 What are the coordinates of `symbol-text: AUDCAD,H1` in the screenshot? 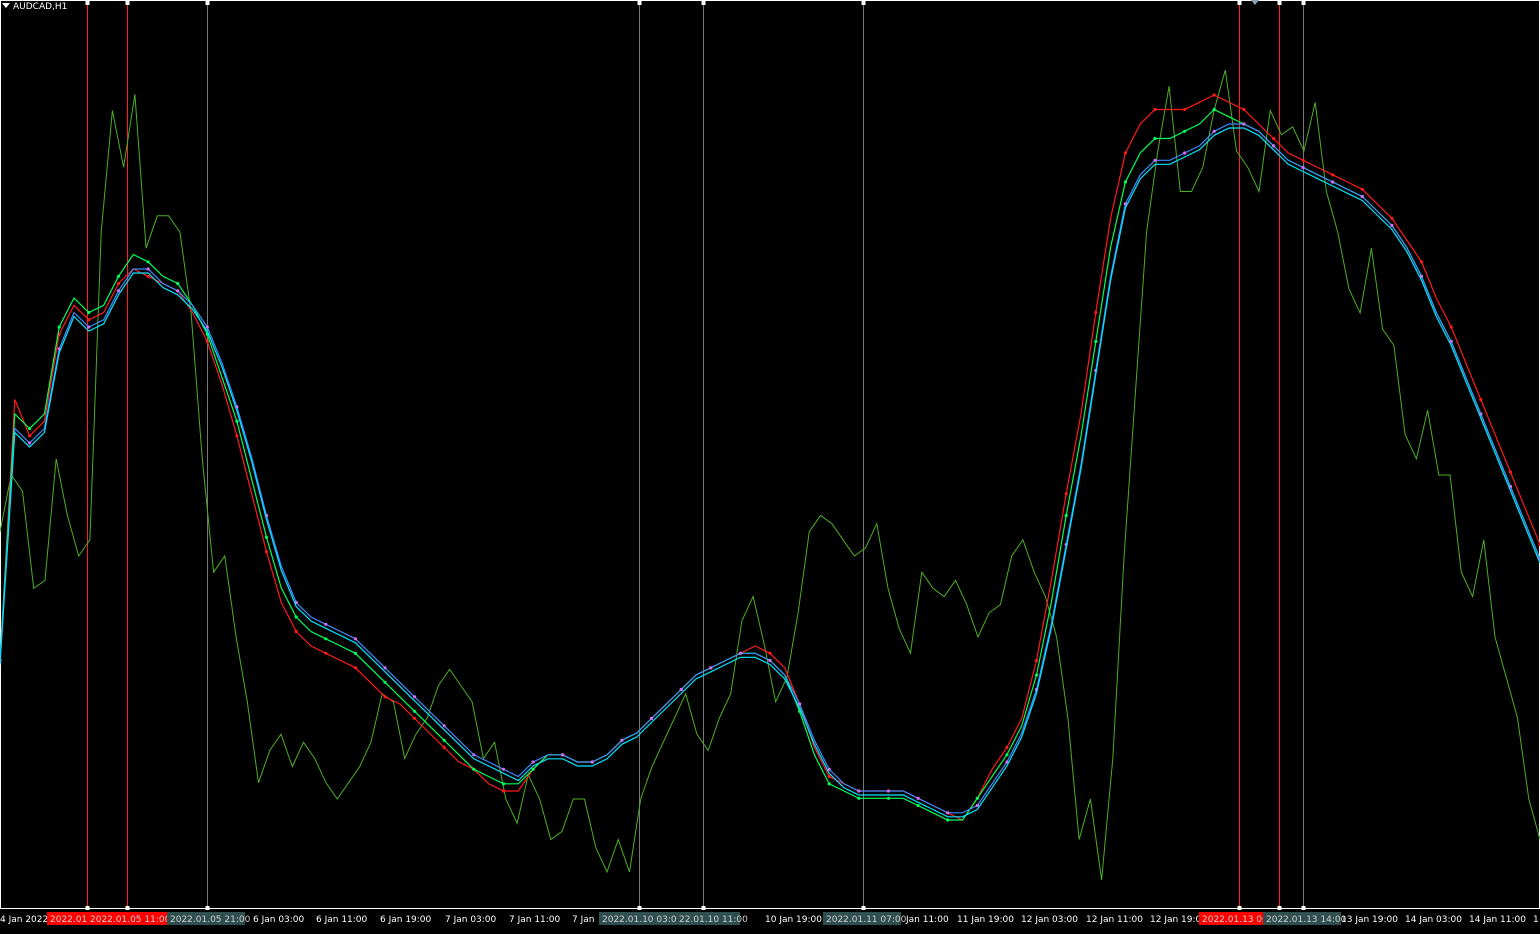 It's located at (40, 7).